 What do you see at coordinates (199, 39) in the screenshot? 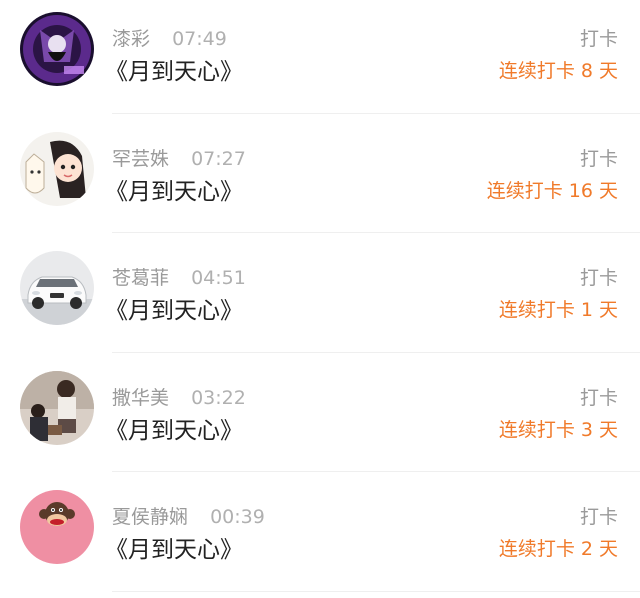
I see `checkin-time: 07:49` at bounding box center [199, 39].